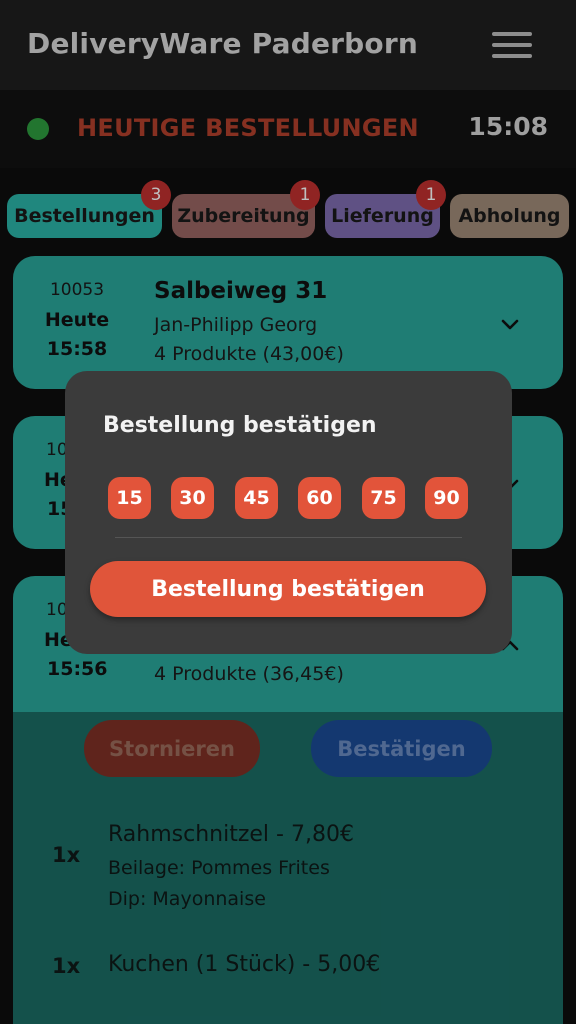  What do you see at coordinates (319, 498) in the screenshot?
I see `time-option-60: 60` at bounding box center [319, 498].